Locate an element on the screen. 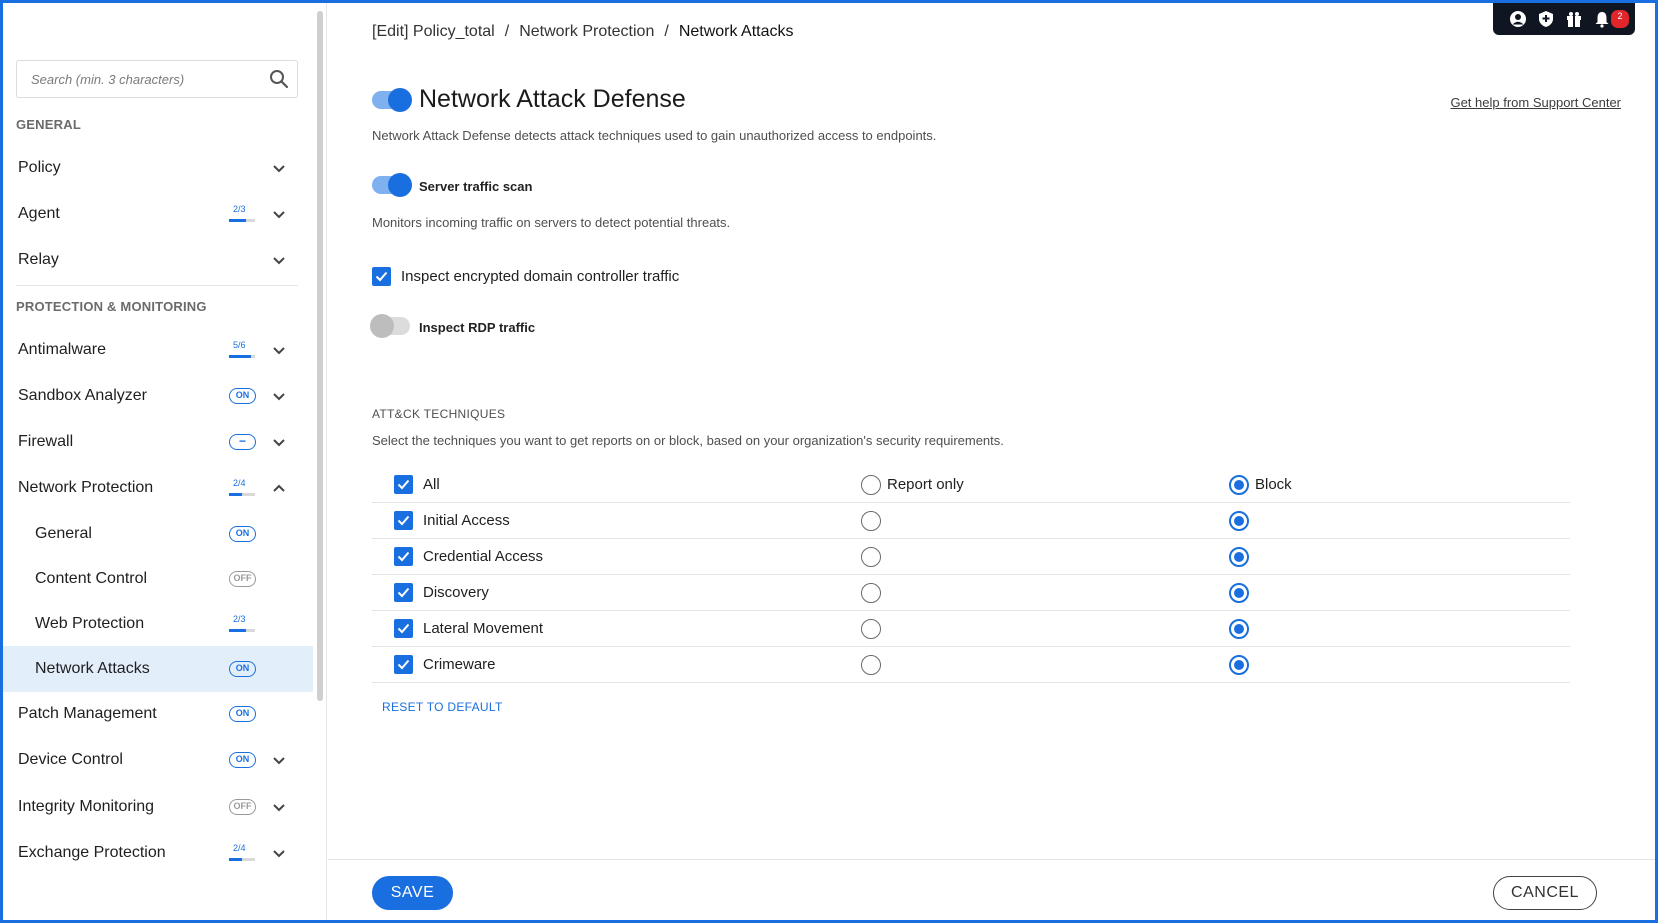 The image size is (1658, 923). inspect-encrypted-checkbox is located at coordinates (381, 276).